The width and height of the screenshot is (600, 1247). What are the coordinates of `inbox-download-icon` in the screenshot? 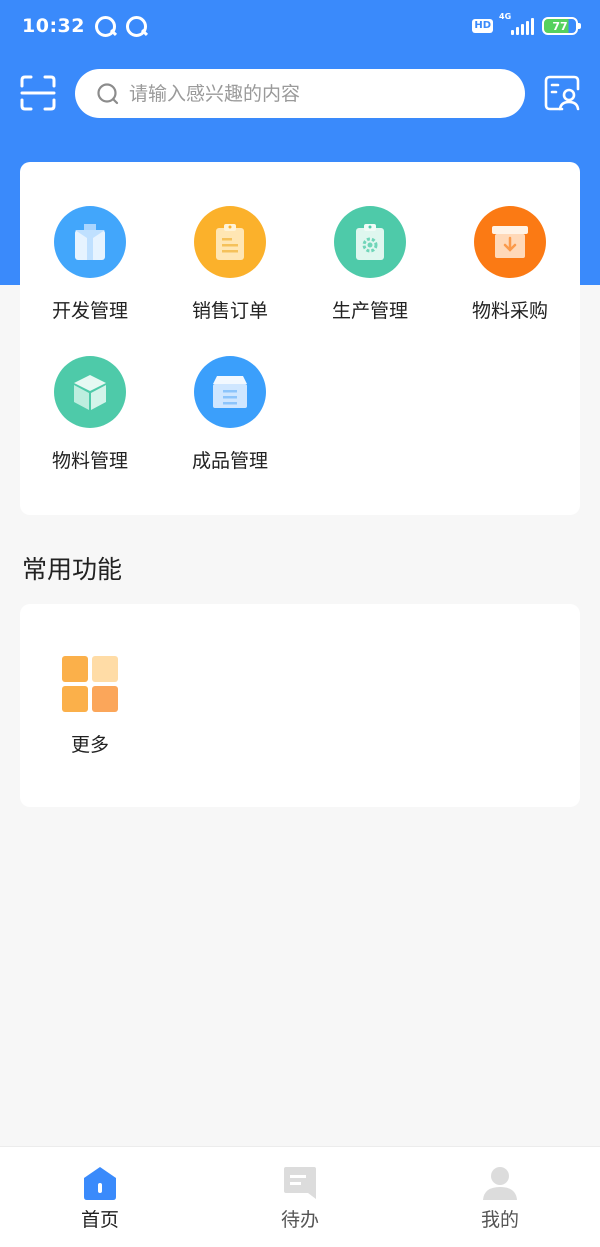 It's located at (510, 242).